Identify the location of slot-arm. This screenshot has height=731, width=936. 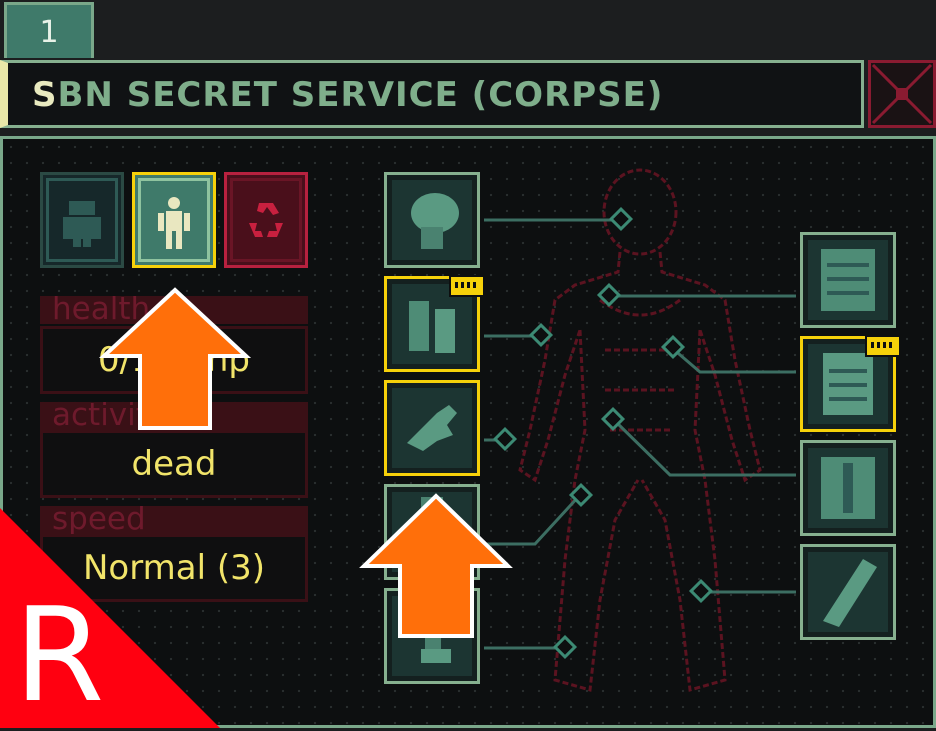
(434, 323).